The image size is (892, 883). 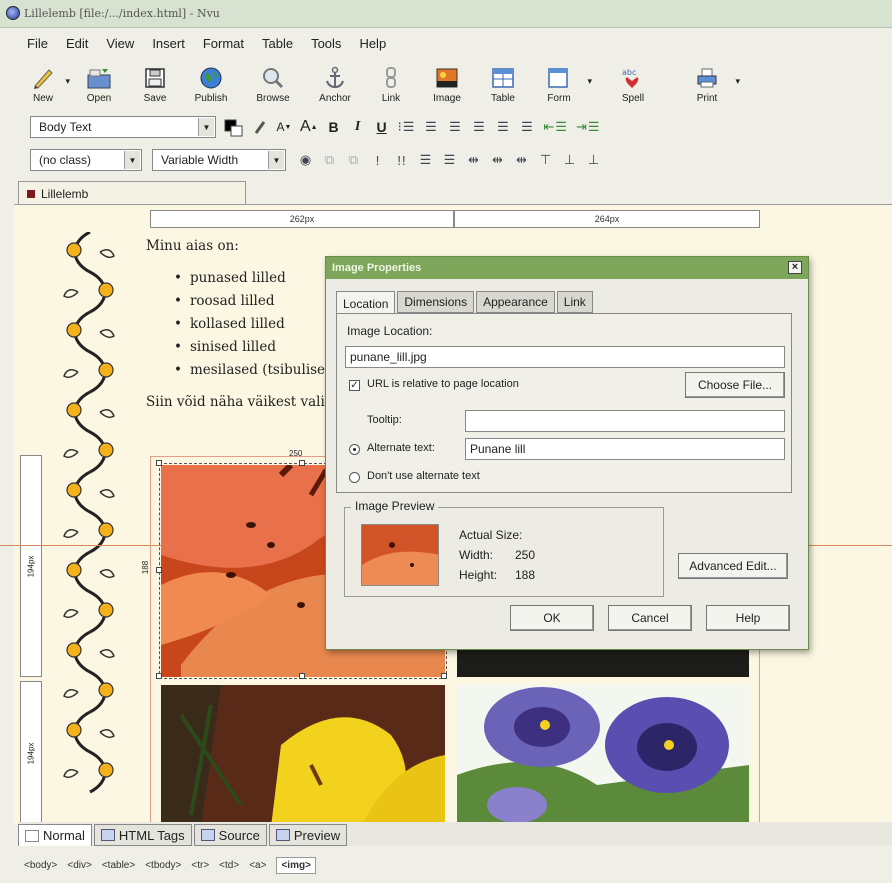 What do you see at coordinates (555, 127) in the screenshot?
I see `outdent-icon: ⇤☰` at bounding box center [555, 127].